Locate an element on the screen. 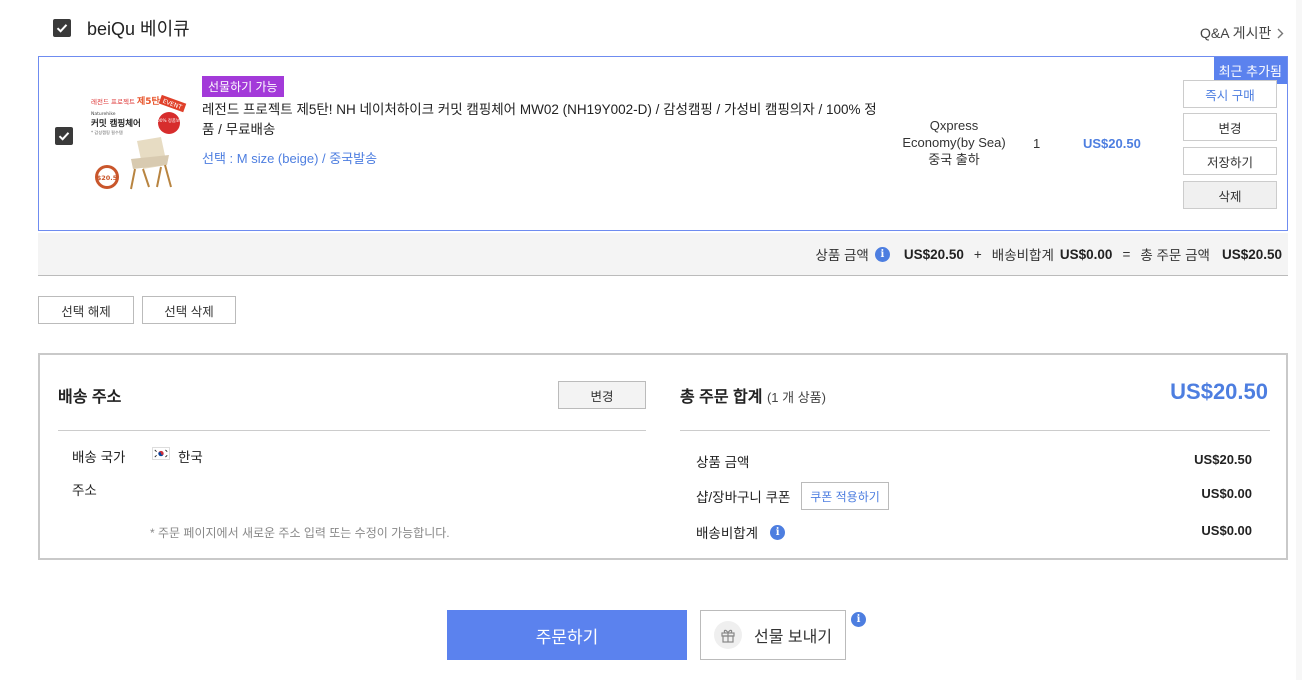  shipping-type: Economy(by Sea) is located at coordinates (954, 142).